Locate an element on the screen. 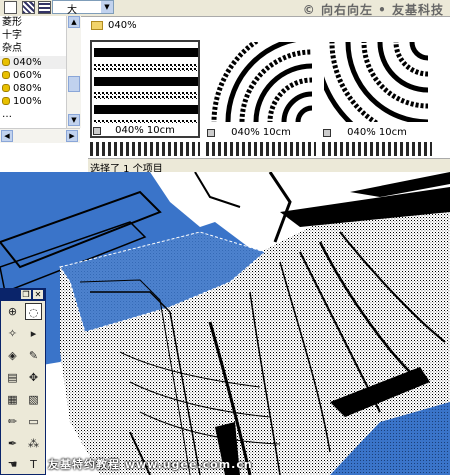  list-item: 080% is located at coordinates (33, 88).